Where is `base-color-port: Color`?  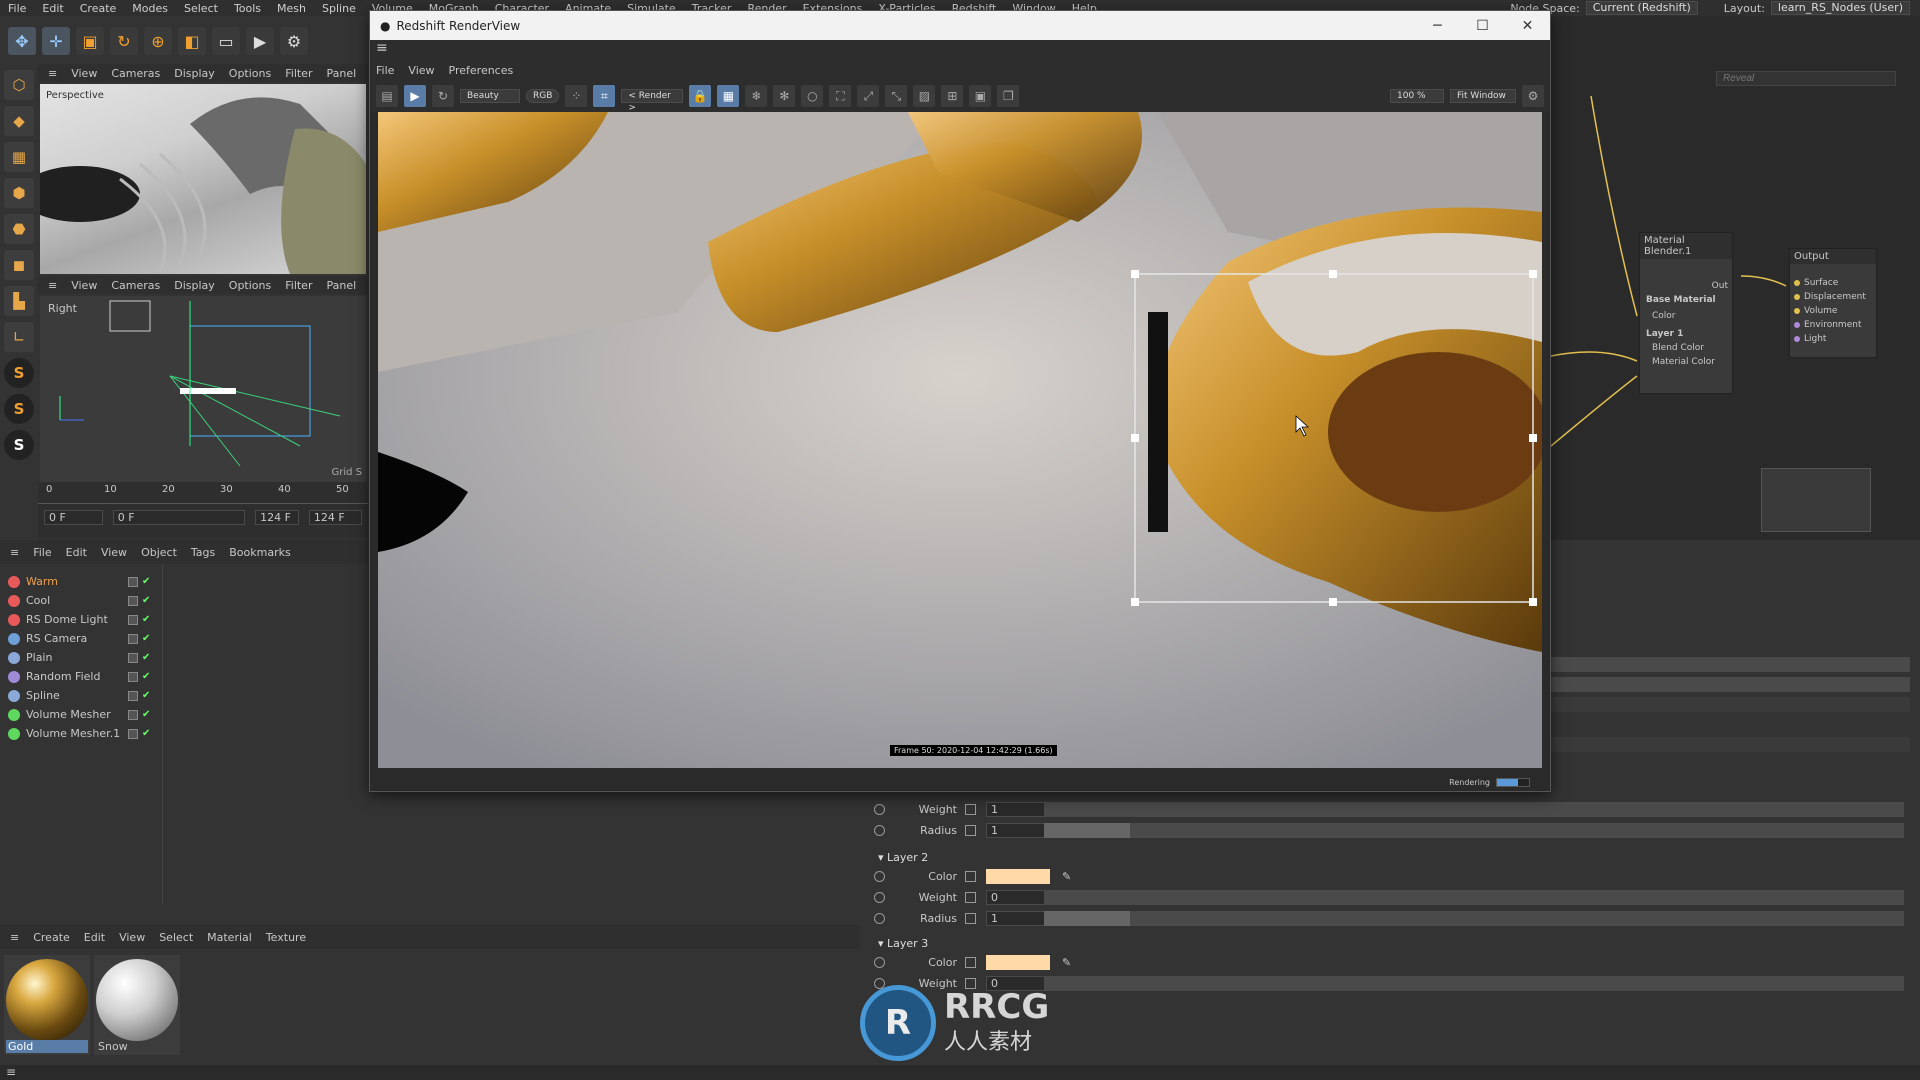
base-color-port: Color is located at coordinates (1686, 316).